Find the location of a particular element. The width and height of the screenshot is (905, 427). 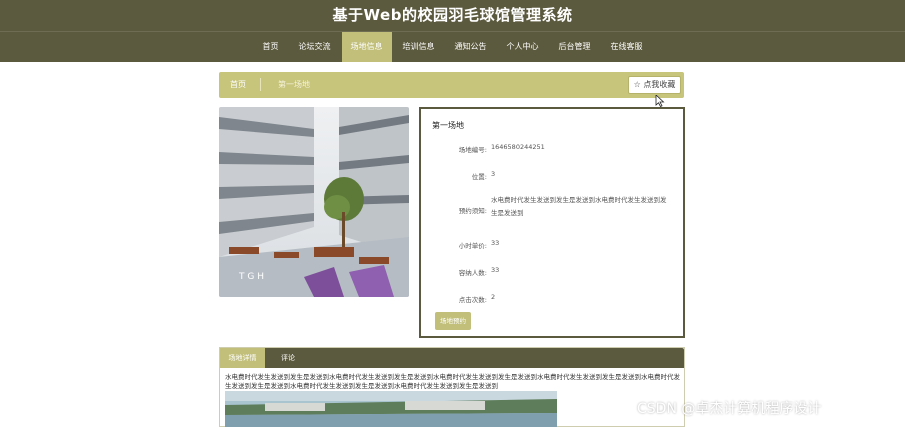

tabs-bar: 场地详情 评论 is located at coordinates (452, 358).